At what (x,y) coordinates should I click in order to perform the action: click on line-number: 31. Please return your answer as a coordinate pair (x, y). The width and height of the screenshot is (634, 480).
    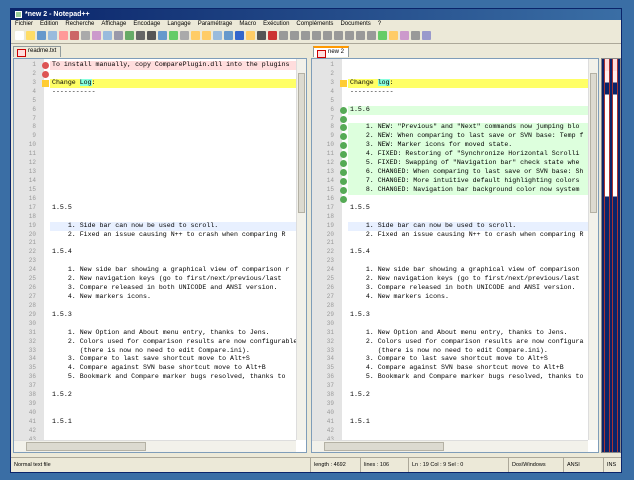
    Looking at the image, I should click on (330, 332).